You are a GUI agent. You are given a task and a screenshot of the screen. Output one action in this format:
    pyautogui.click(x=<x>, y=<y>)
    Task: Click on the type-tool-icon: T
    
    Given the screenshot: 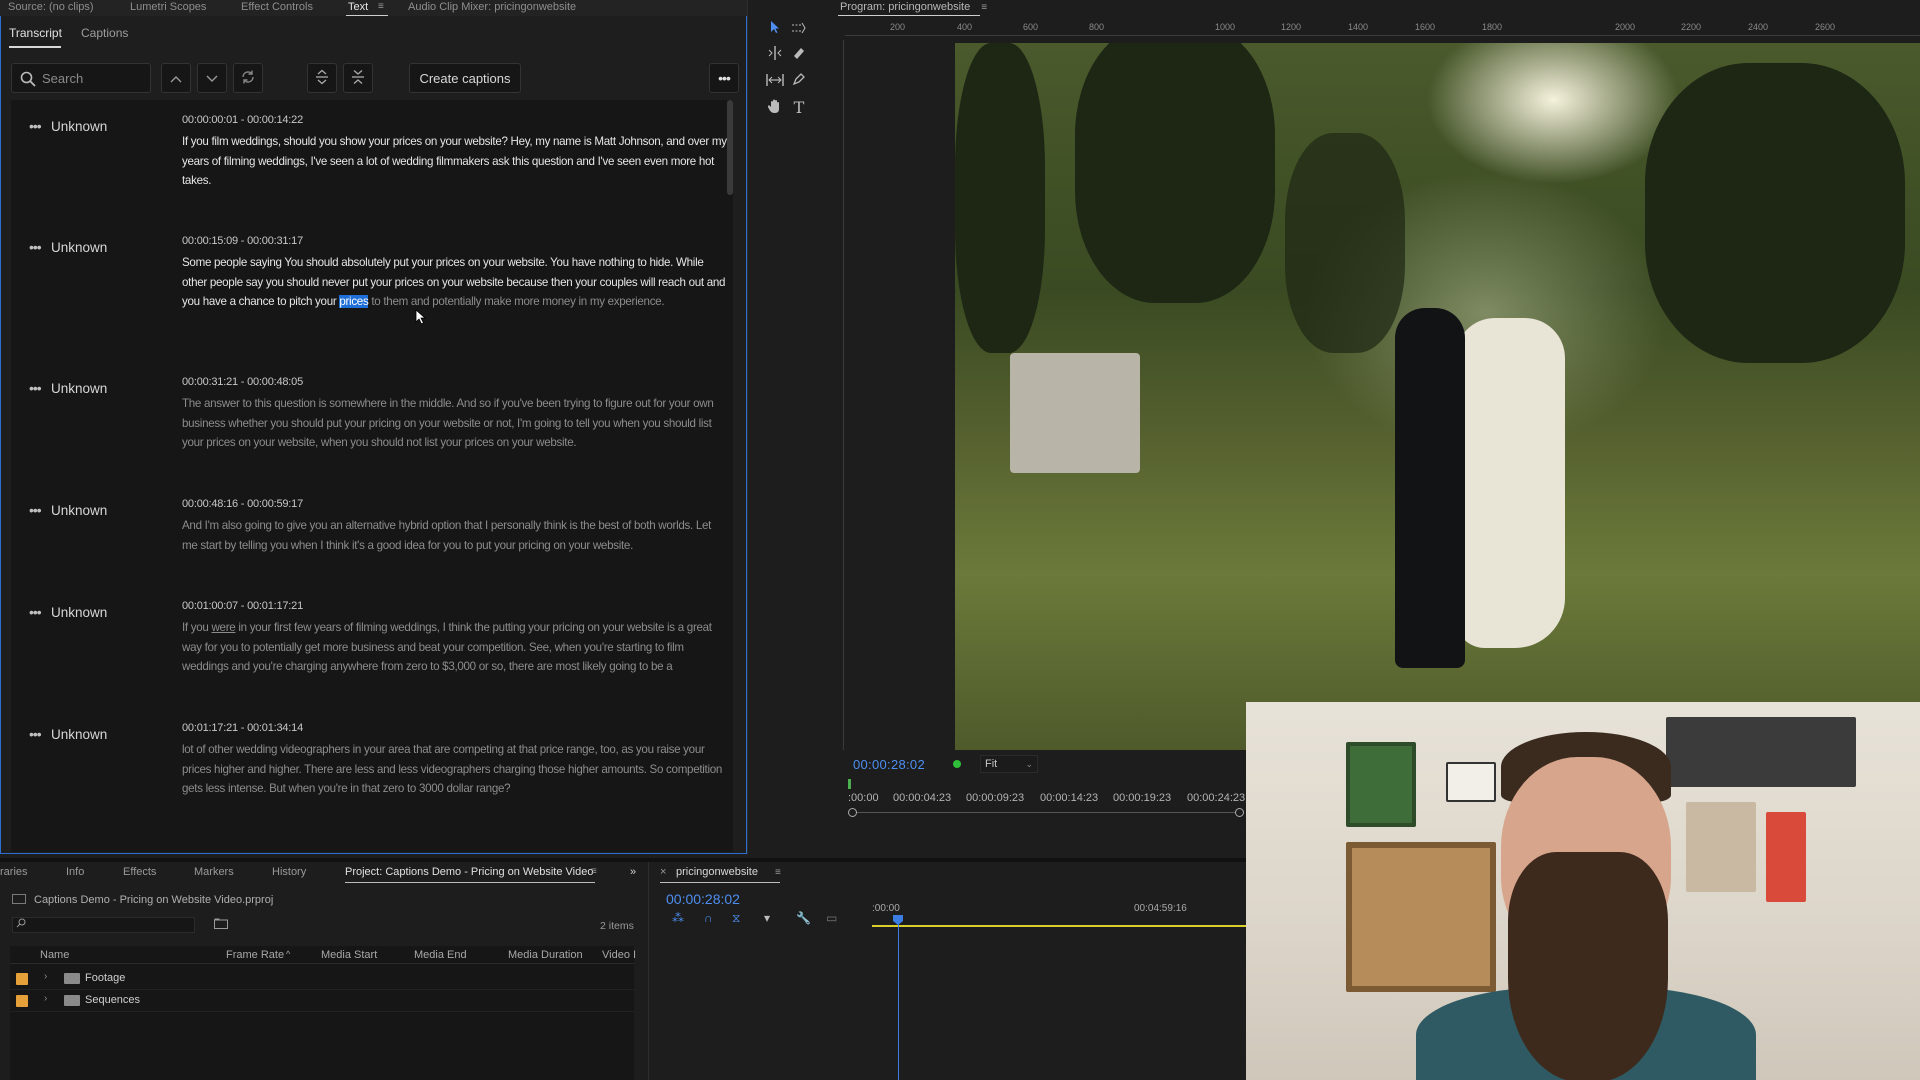 What is the action you would take?
    pyautogui.click(x=799, y=108)
    